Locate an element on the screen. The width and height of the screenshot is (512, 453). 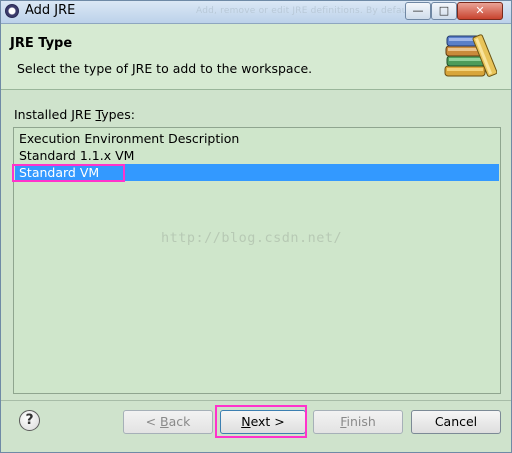
jre-books-icon is located at coordinates (470, 55).